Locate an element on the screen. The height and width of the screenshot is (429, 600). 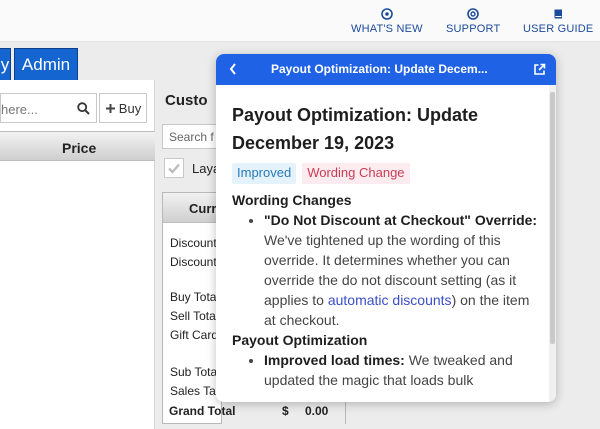
nav-button-partial: y is located at coordinates (5, 64).